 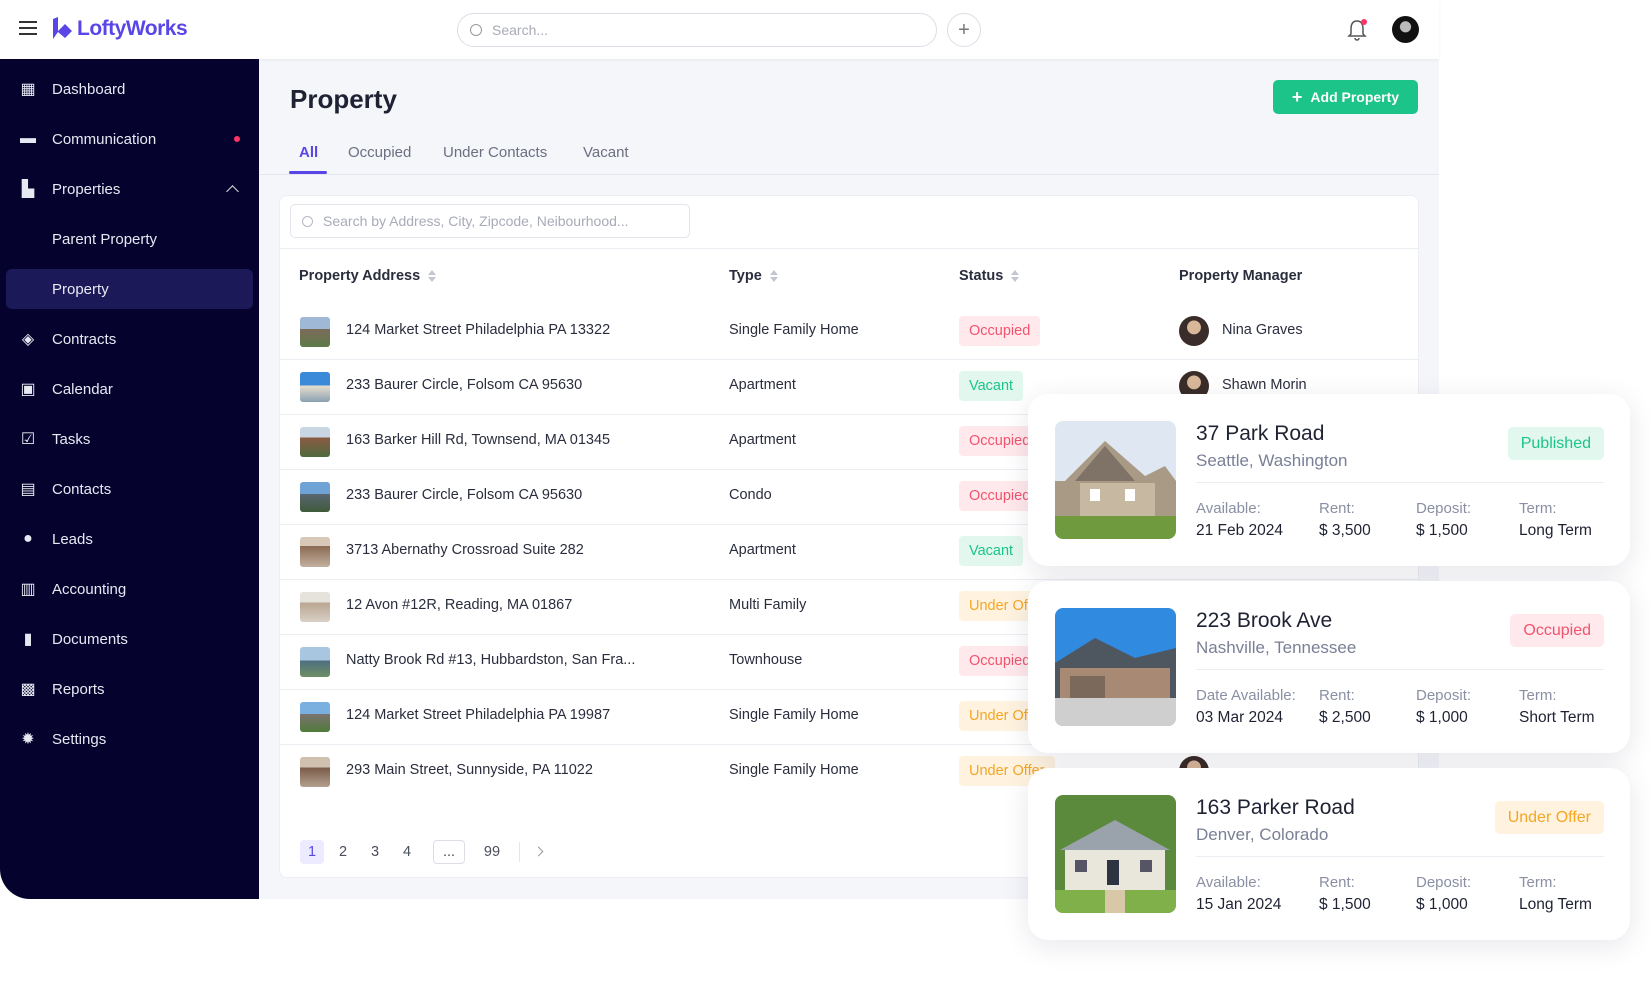 What do you see at coordinates (86, 189) in the screenshot?
I see `sidebar-item-label: Properties` at bounding box center [86, 189].